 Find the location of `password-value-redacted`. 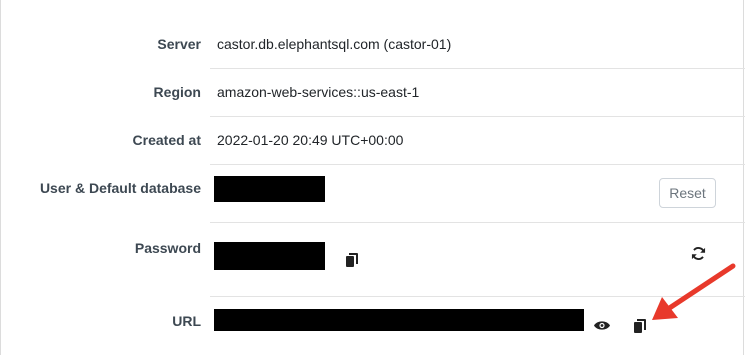

password-value-redacted is located at coordinates (269, 256).